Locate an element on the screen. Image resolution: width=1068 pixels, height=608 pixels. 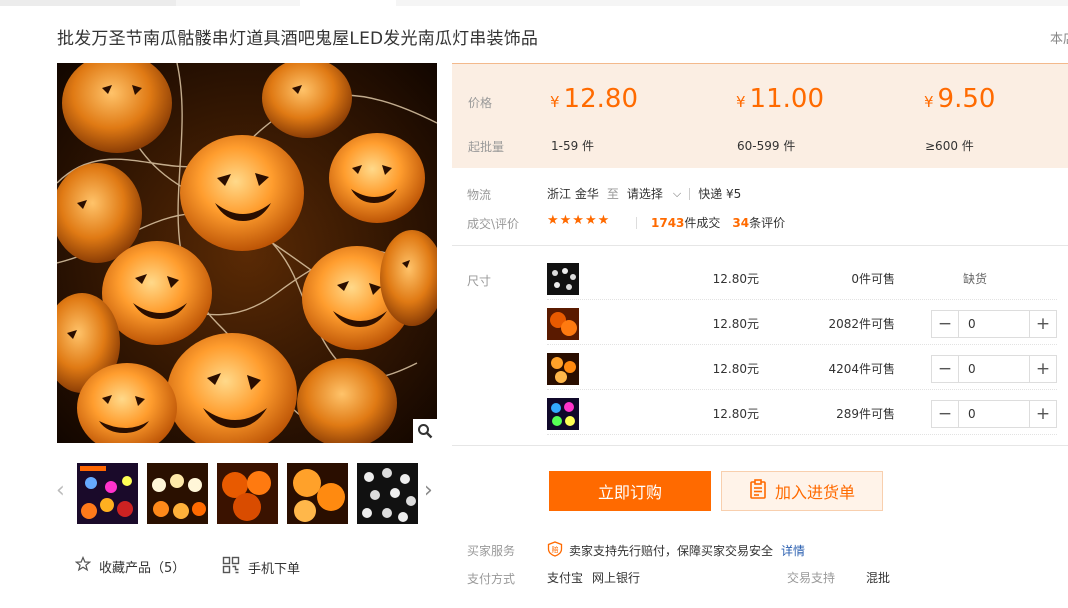
add-to-cart-label: 加入进货单 is located at coordinates (814, 492).